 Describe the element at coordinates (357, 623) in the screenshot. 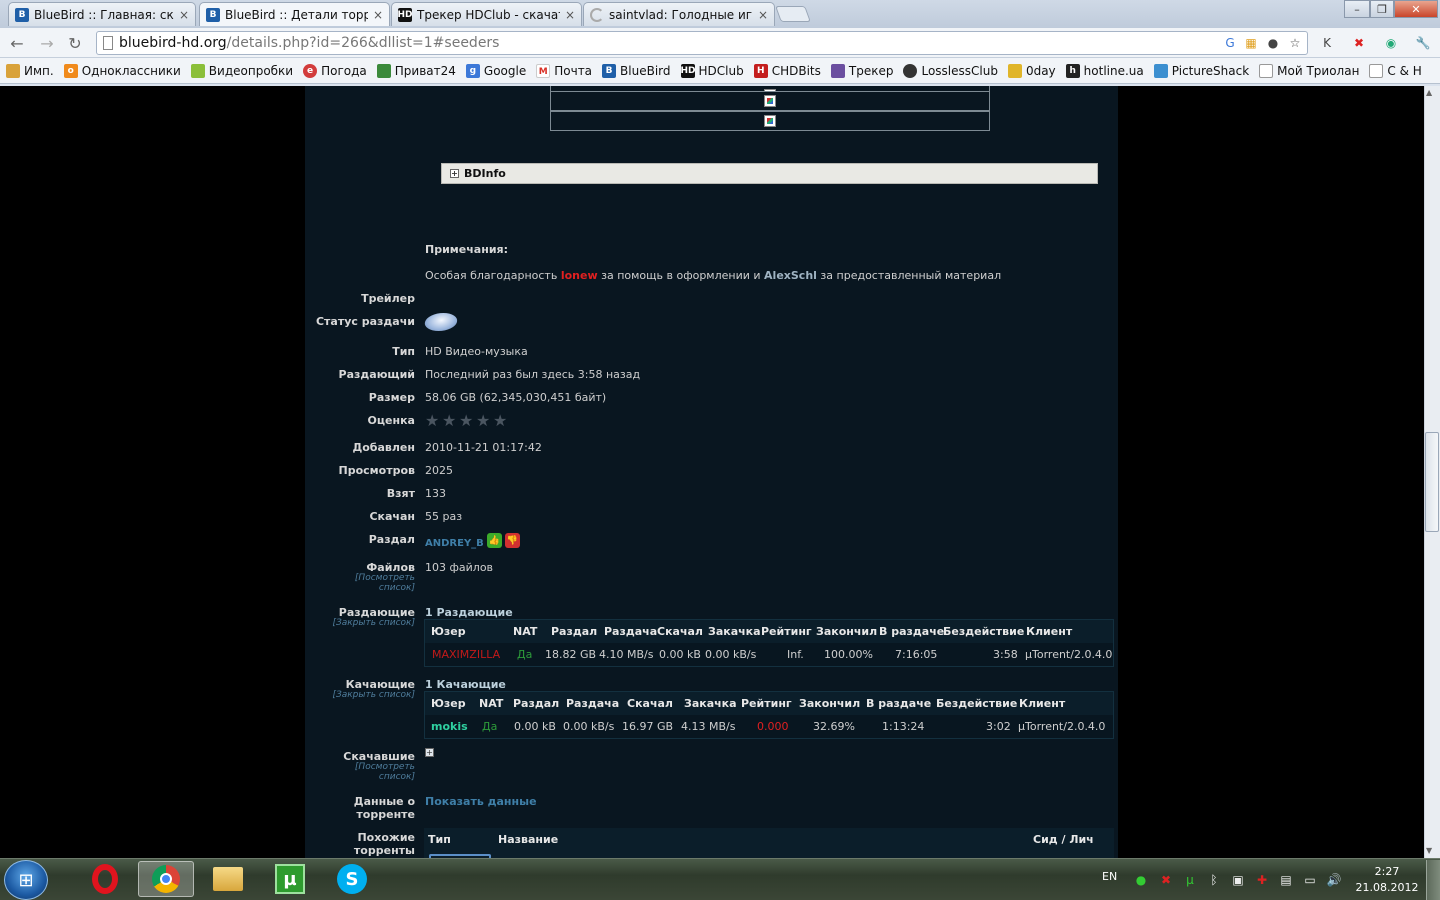

I see `seeders-close-list-link: [Закрыть список]` at that location.